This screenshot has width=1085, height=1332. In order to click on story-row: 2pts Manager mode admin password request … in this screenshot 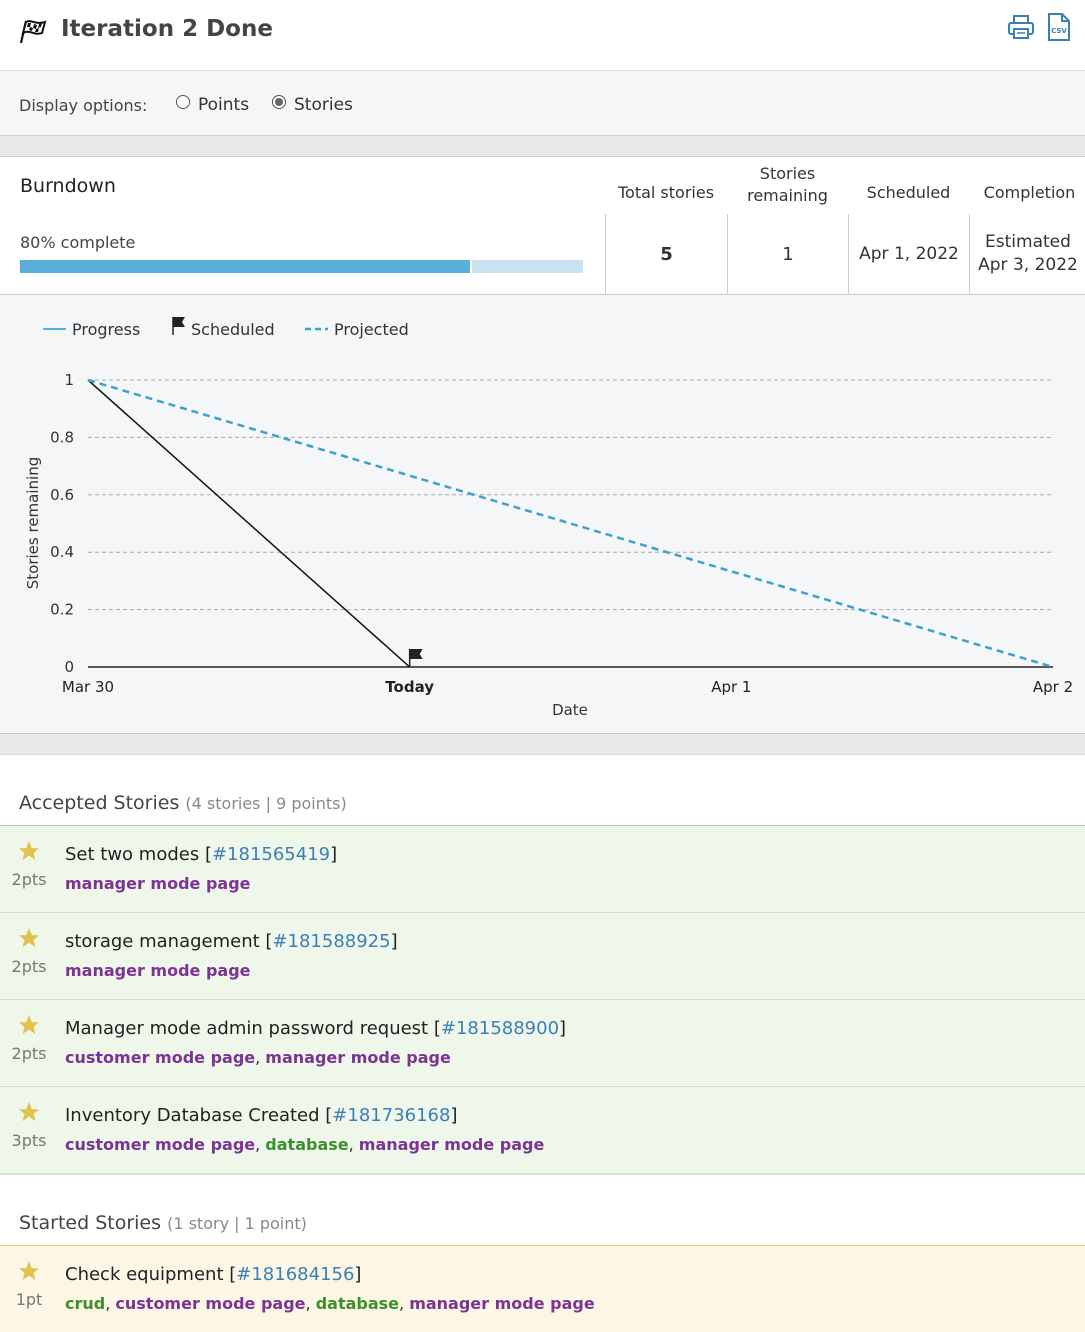, I will do `click(542, 1043)`.